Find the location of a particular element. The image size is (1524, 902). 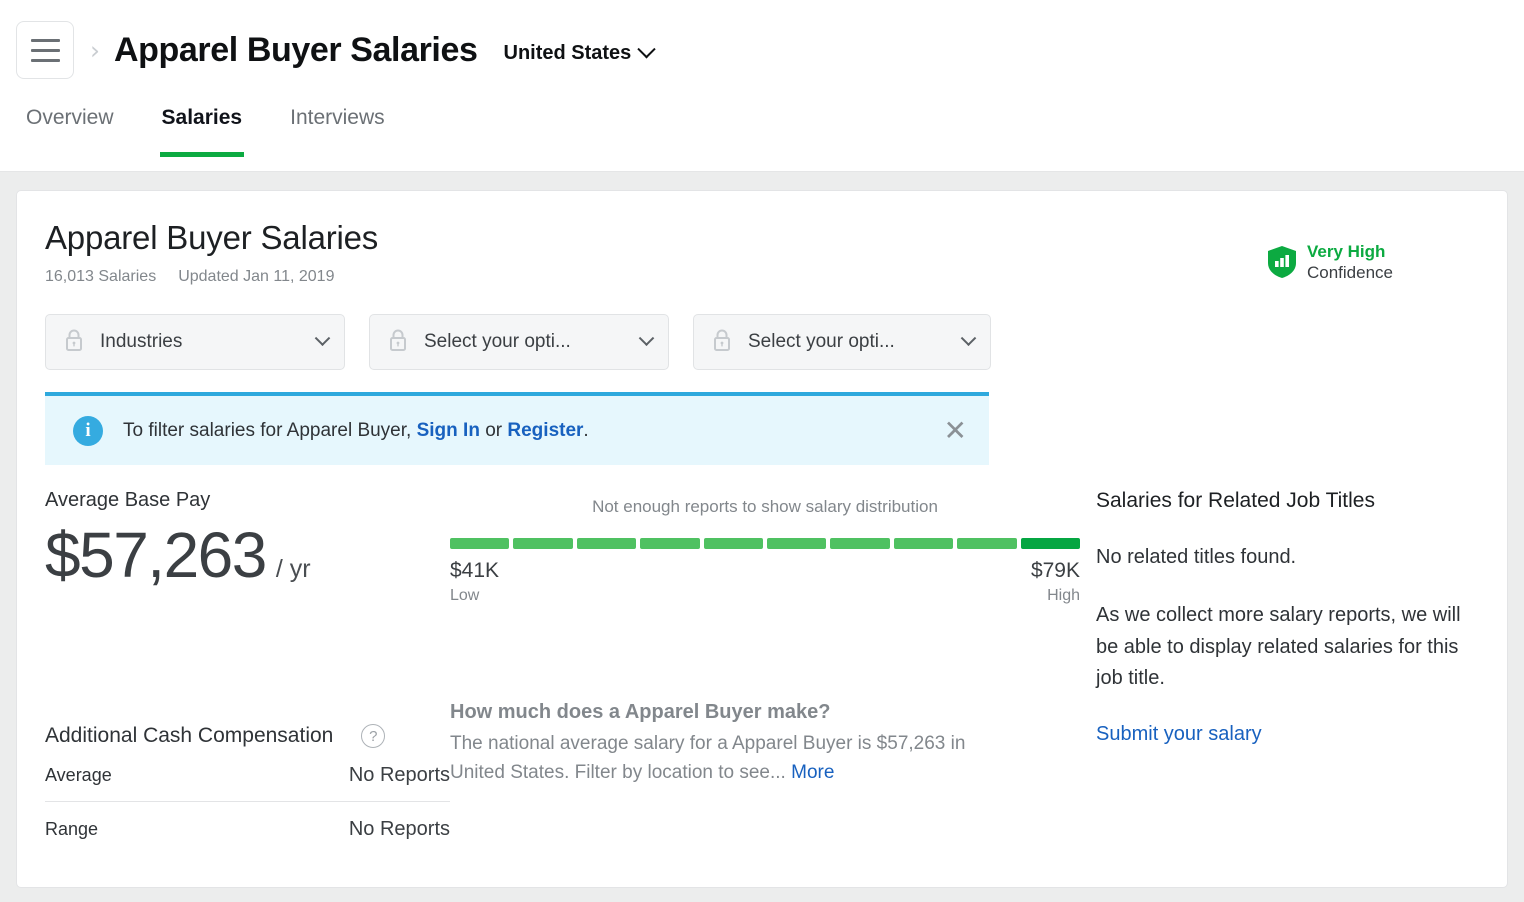

tab-interviews: Interviews is located at coordinates (337, 135).